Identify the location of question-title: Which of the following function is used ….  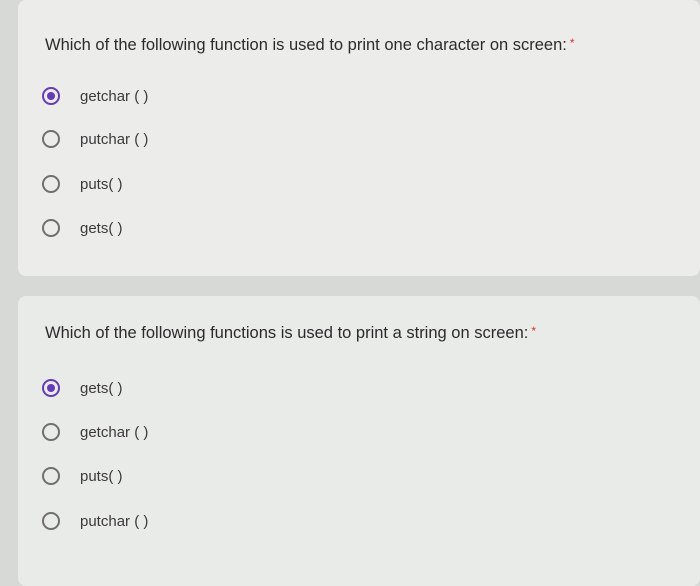
(310, 45).